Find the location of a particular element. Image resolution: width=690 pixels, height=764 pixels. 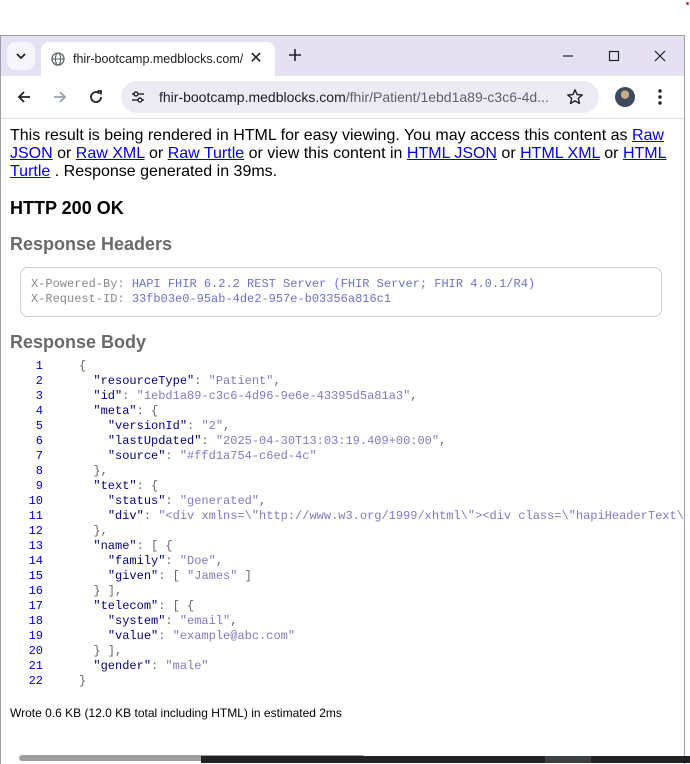

line-number: 15 is located at coordinates (35, 576).